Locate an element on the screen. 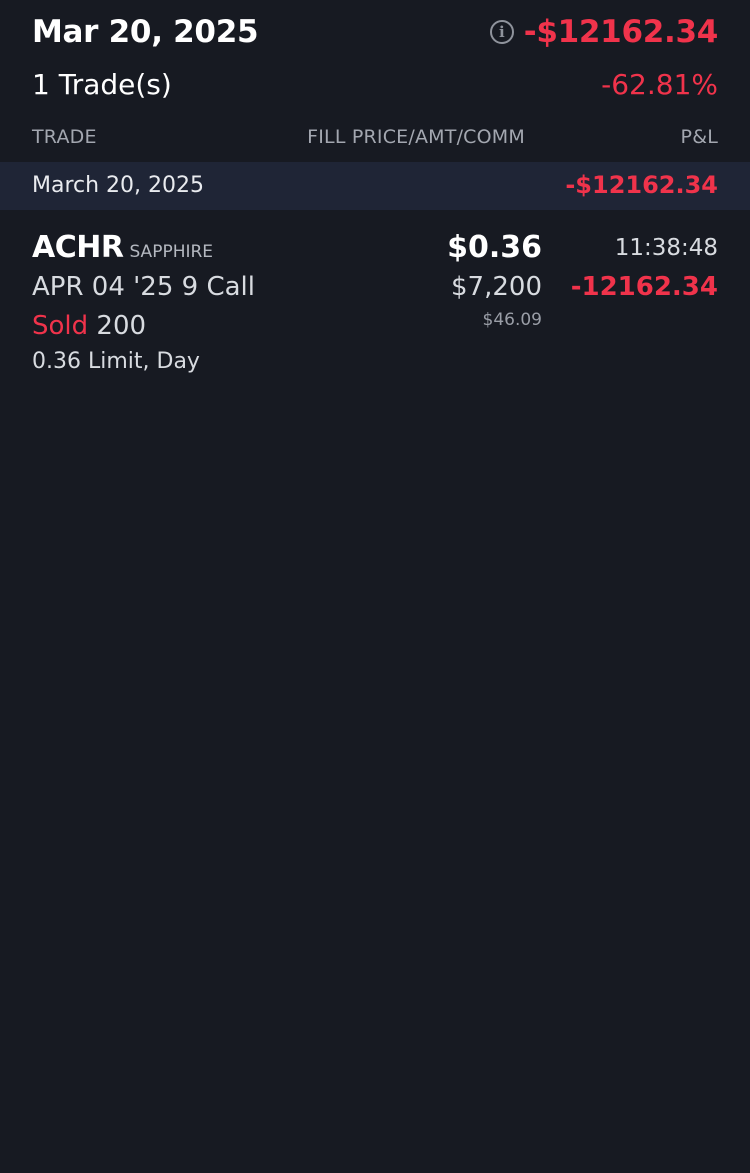 Image resolution: width=750 pixels, height=1173 pixels. symbol-line: ACHR SAPPHIRE is located at coordinates (122, 247).